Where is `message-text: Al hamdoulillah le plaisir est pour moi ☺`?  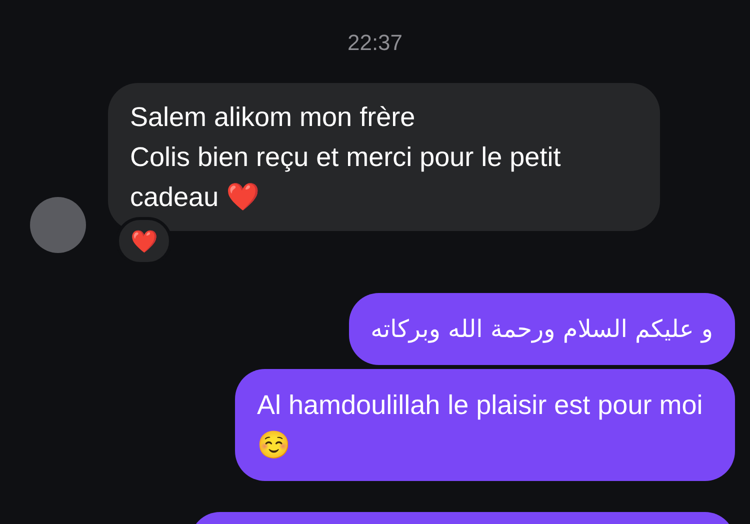
message-text: Al hamdoulillah le plaisir est pour moi ☺ is located at coordinates (480, 425).